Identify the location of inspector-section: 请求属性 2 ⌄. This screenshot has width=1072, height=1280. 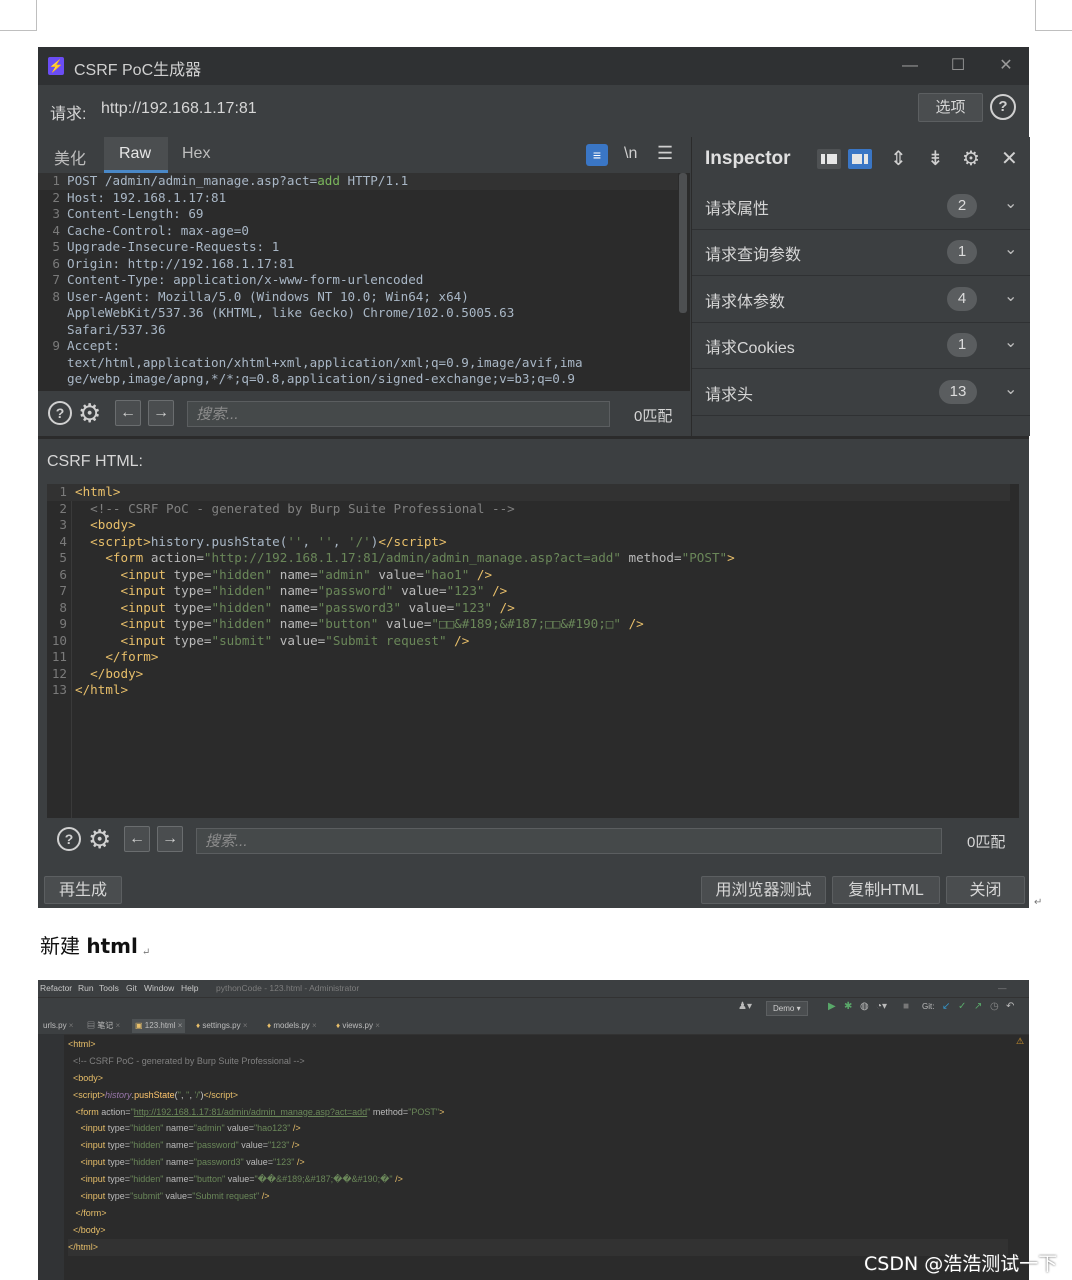
(861, 206).